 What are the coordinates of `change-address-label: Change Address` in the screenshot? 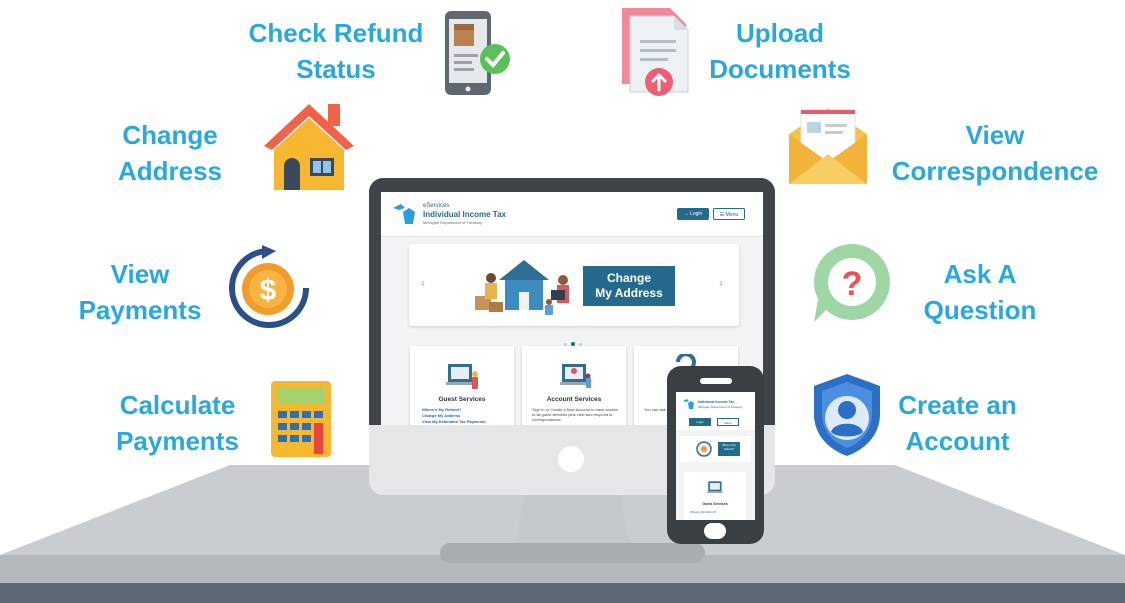 It's located at (170, 153).